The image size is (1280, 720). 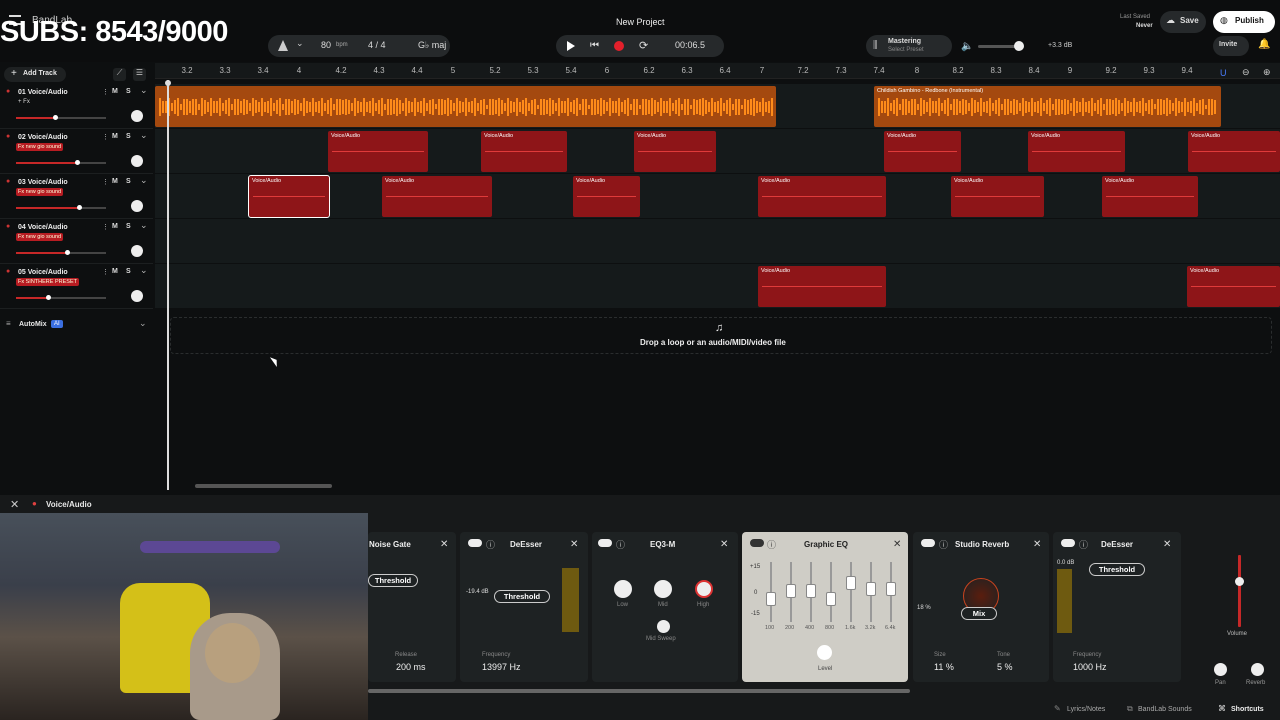 I want to click on tone-value: 5 %, so click(x=1005, y=667).